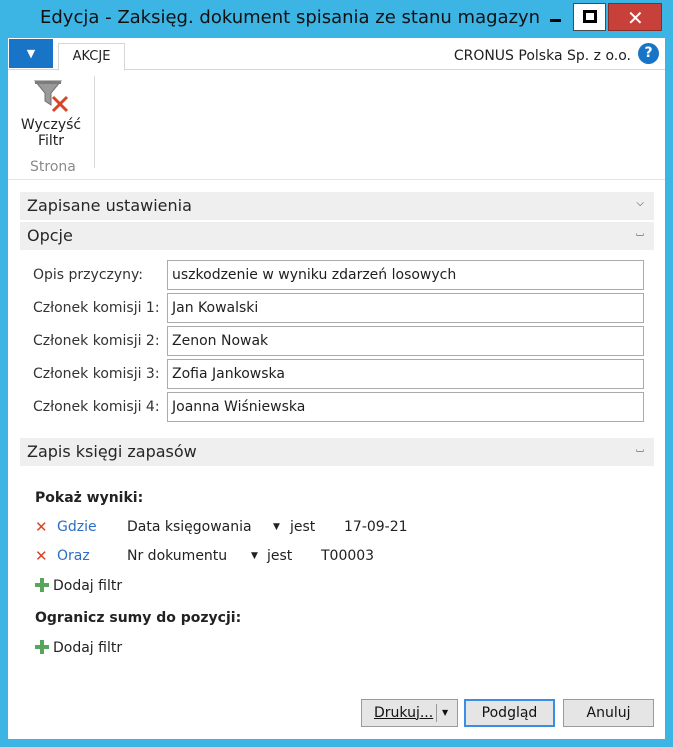 The width and height of the screenshot is (673, 747). I want to click on limit-totals-label: Ogranicz sumy do pozycji:, so click(138, 618).